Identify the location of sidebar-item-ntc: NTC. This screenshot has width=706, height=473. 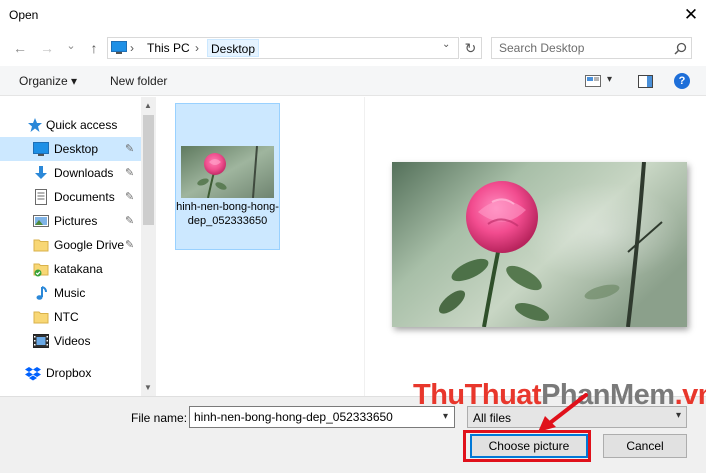
(70, 317).